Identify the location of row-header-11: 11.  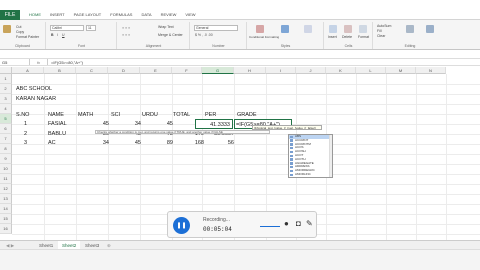
(6, 179).